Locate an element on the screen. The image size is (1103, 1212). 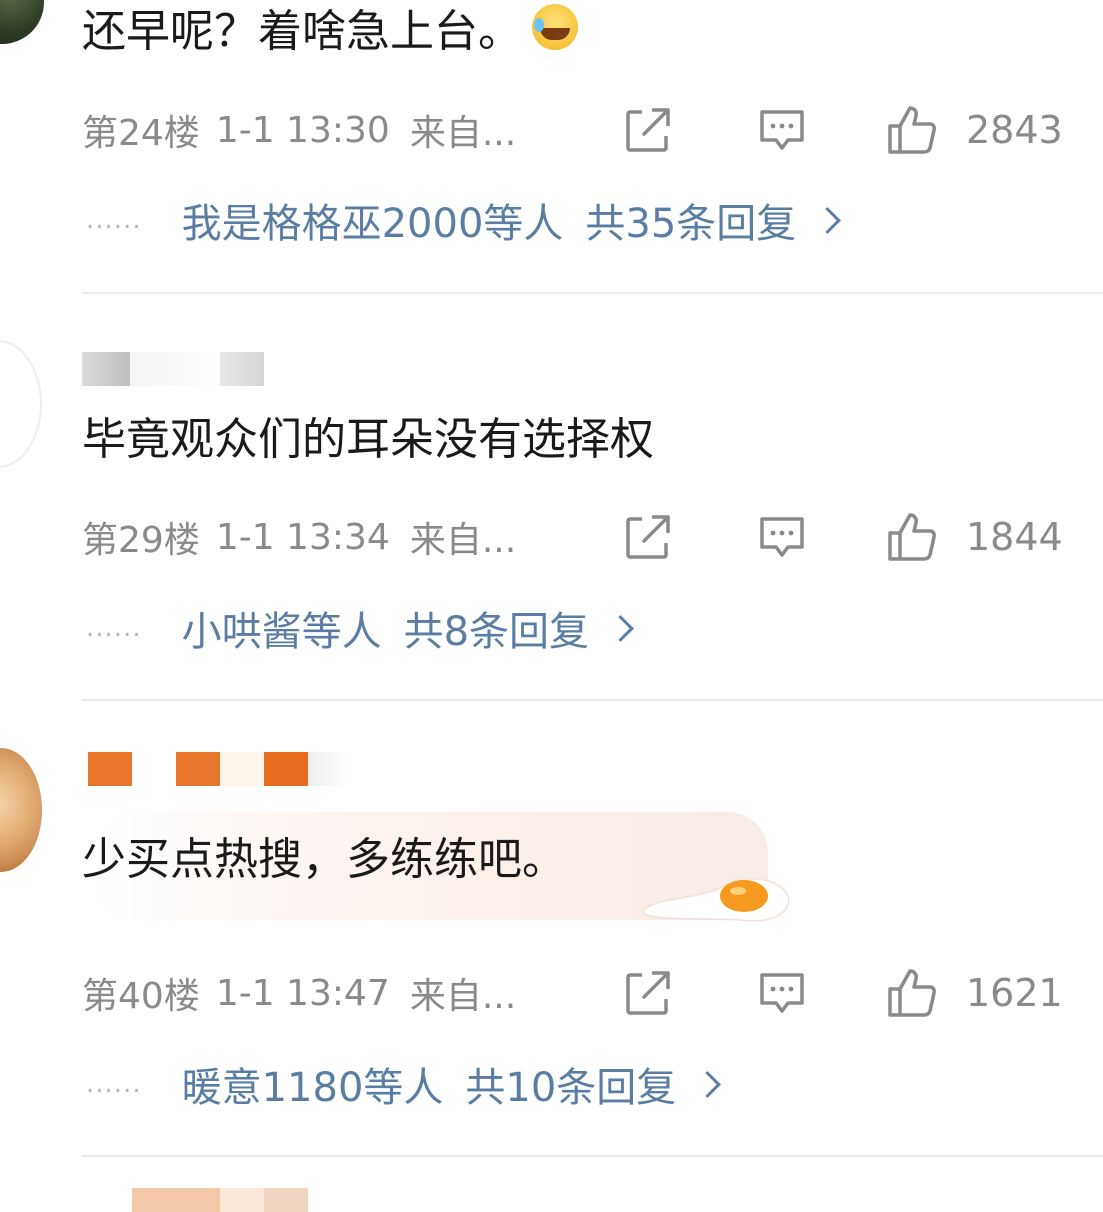
comment-time: 1-1 13:47 is located at coordinates (302, 993).